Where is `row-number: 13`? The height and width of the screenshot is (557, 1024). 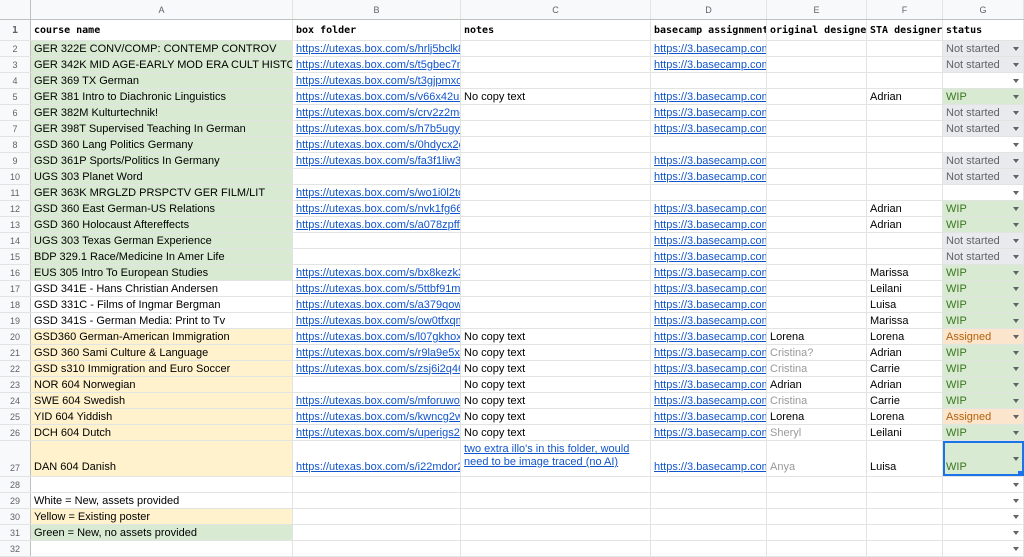 row-number: 13 is located at coordinates (15, 224).